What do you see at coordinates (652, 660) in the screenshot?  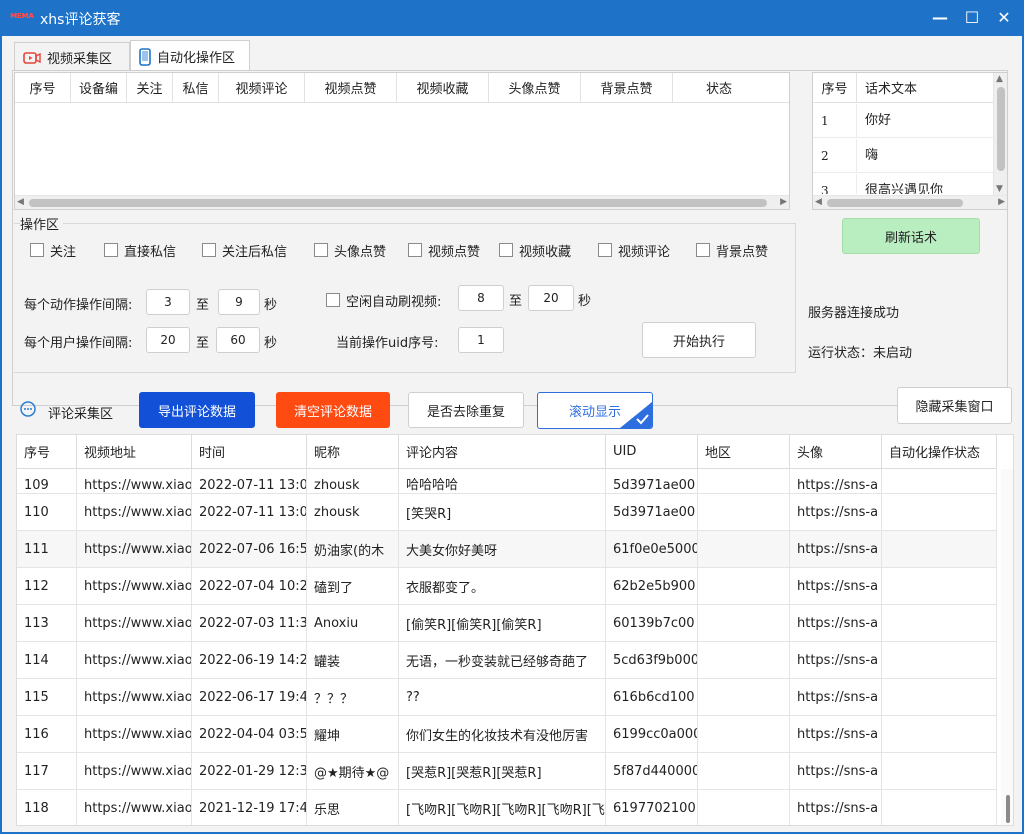 I see `cell-uid: 5cd63f9b000` at bounding box center [652, 660].